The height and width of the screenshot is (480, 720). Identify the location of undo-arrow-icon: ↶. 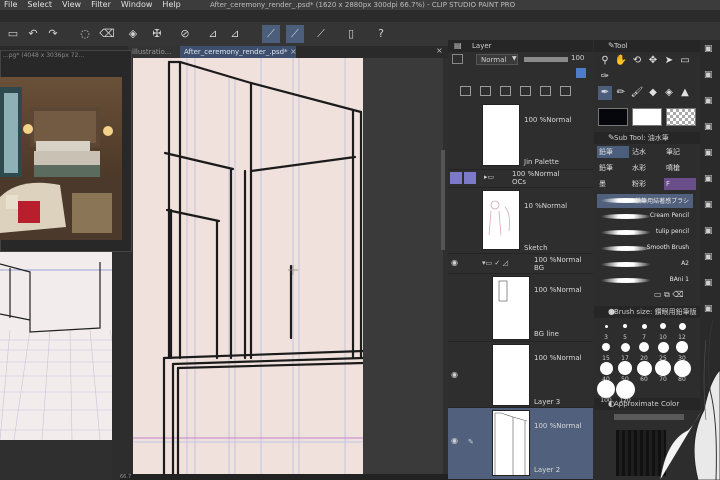
(33, 34).